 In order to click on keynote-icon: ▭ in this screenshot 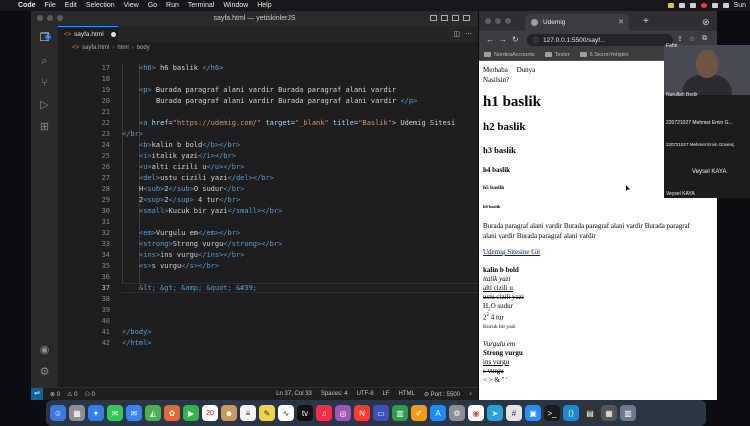, I will do `click(381, 413)`.